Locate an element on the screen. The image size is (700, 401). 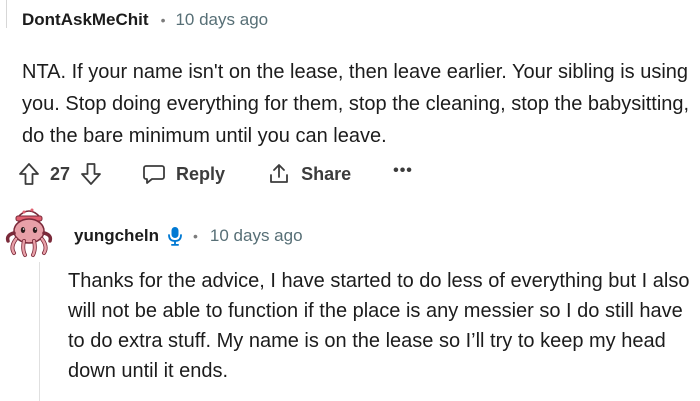
octopus-avatar-icon is located at coordinates (29, 232).